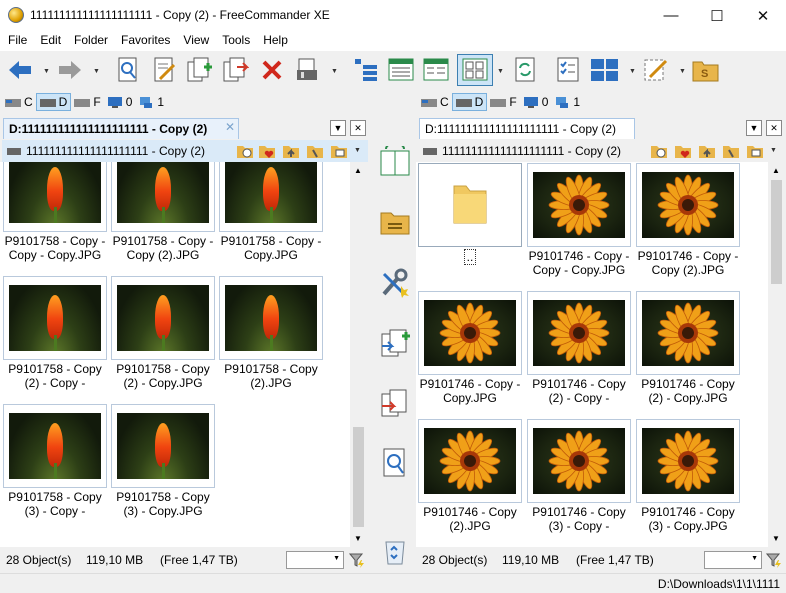 This screenshot has width=786, height=593. Describe the element at coordinates (763, 15) in the screenshot. I see `close-button: ✕` at that location.